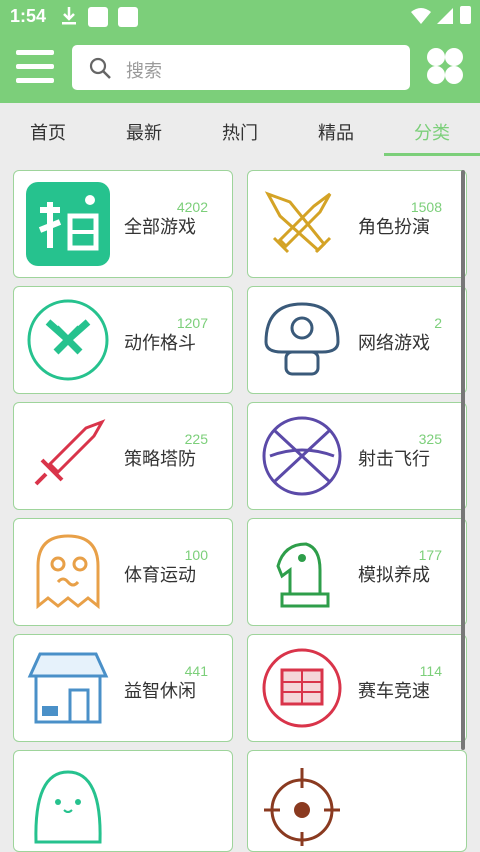  What do you see at coordinates (192, 207) in the screenshot?
I see `category-count: 4202` at bounding box center [192, 207].